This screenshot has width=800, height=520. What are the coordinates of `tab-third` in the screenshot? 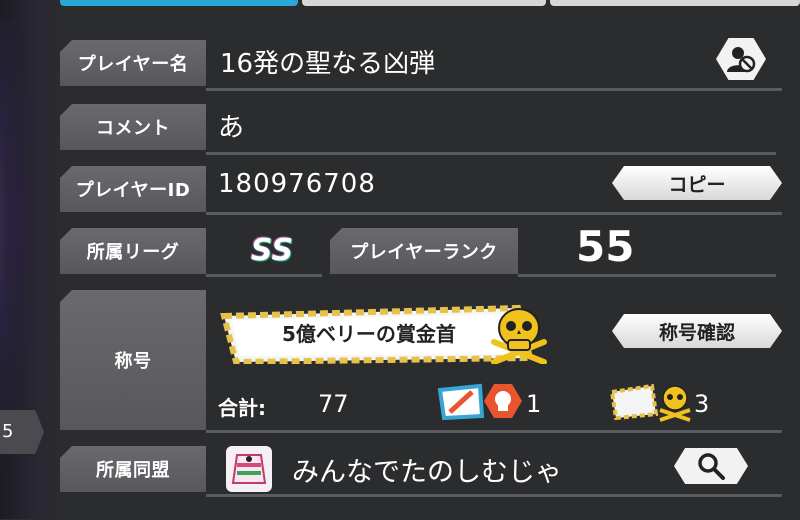 It's located at (675, 3).